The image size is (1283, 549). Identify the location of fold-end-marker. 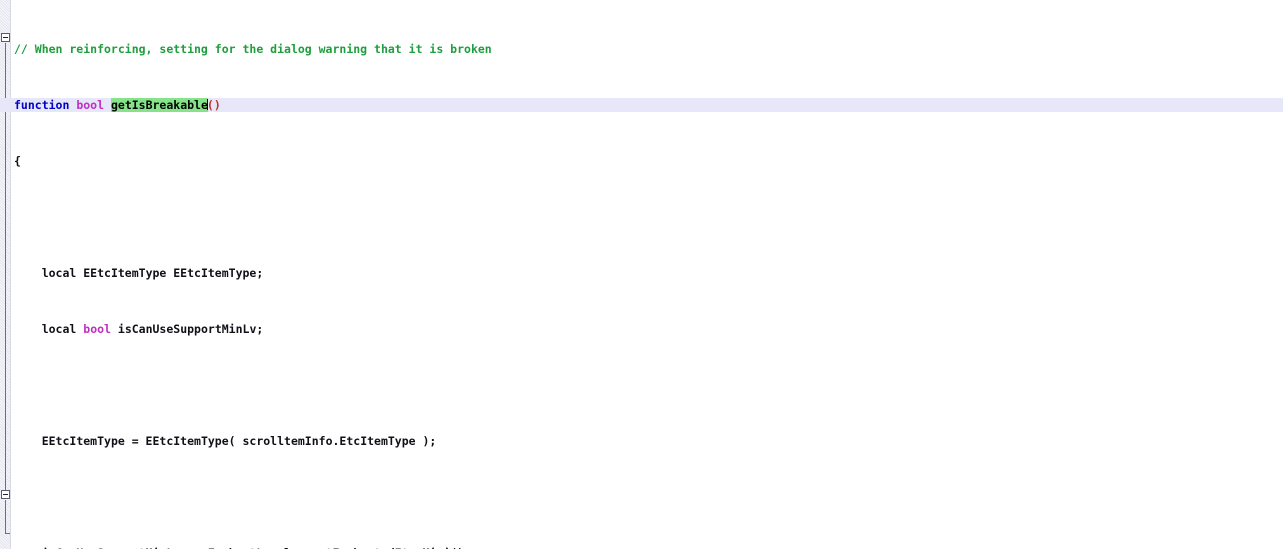
(7, 533).